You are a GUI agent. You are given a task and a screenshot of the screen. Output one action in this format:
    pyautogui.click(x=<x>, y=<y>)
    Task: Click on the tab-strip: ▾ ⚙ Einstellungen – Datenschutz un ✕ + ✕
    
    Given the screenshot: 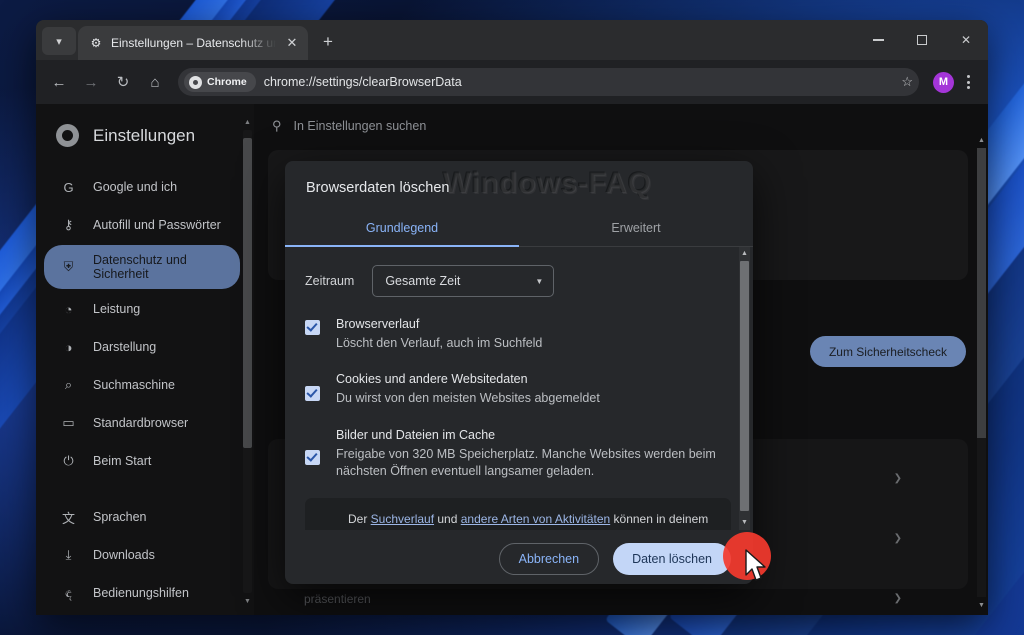 What is the action you would take?
    pyautogui.click(x=512, y=40)
    